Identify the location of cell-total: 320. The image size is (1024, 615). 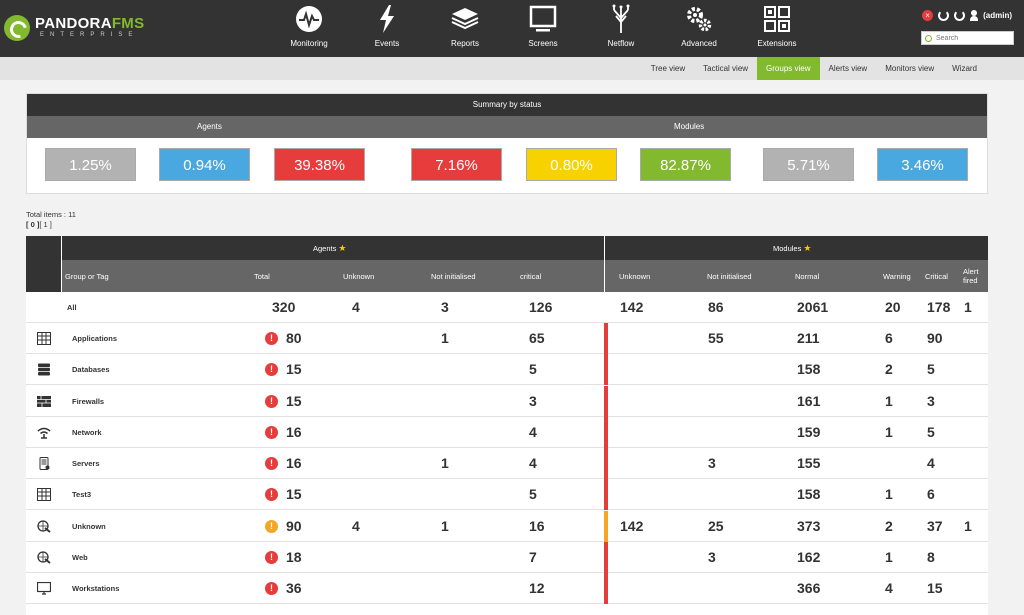
(284, 307).